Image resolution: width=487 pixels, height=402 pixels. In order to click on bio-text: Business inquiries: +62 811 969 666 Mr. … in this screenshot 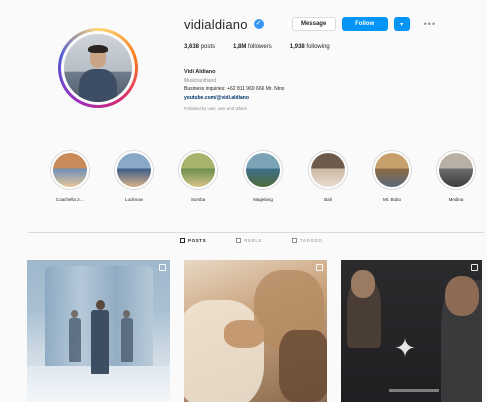, I will do `click(234, 89)`.